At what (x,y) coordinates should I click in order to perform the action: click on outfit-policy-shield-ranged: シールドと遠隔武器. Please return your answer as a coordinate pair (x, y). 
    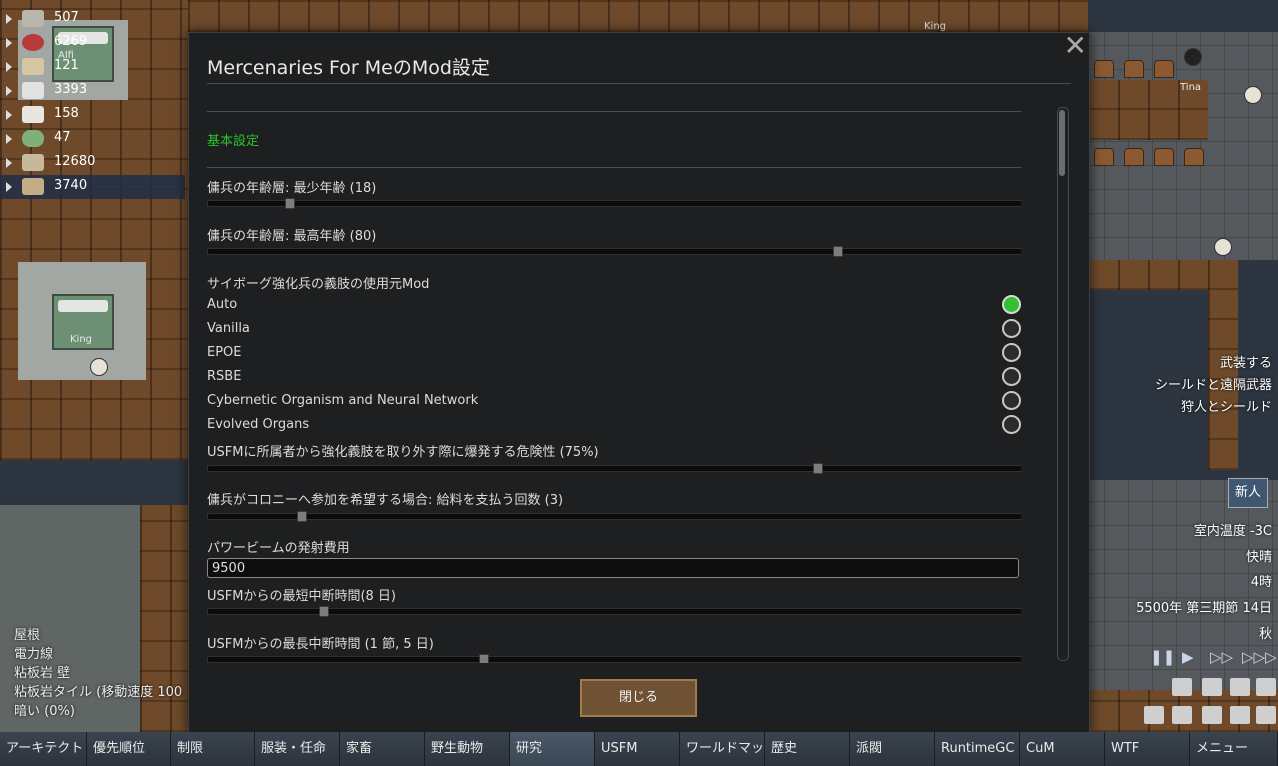
    Looking at the image, I should click on (1213, 383).